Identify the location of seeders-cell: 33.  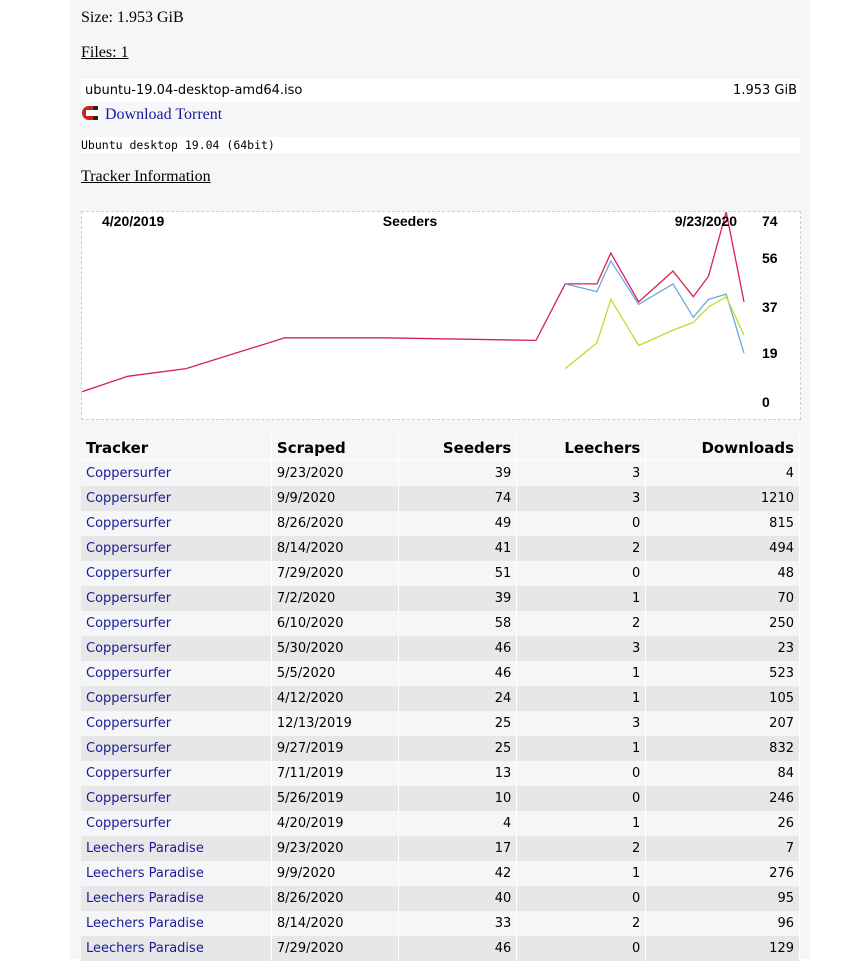
(458, 923).